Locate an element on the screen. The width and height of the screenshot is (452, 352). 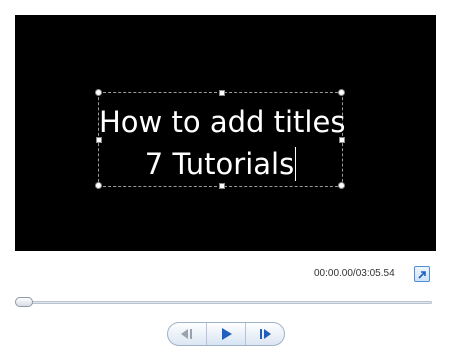
title-line-2-text: 7 Tutorials is located at coordinates (219, 164).